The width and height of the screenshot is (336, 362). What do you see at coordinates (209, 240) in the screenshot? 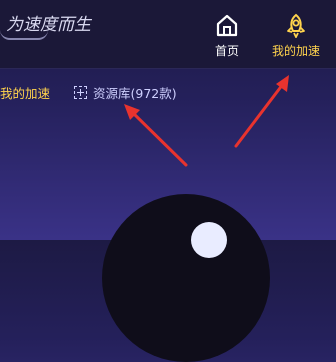
I see `speed-dial-center` at bounding box center [209, 240].